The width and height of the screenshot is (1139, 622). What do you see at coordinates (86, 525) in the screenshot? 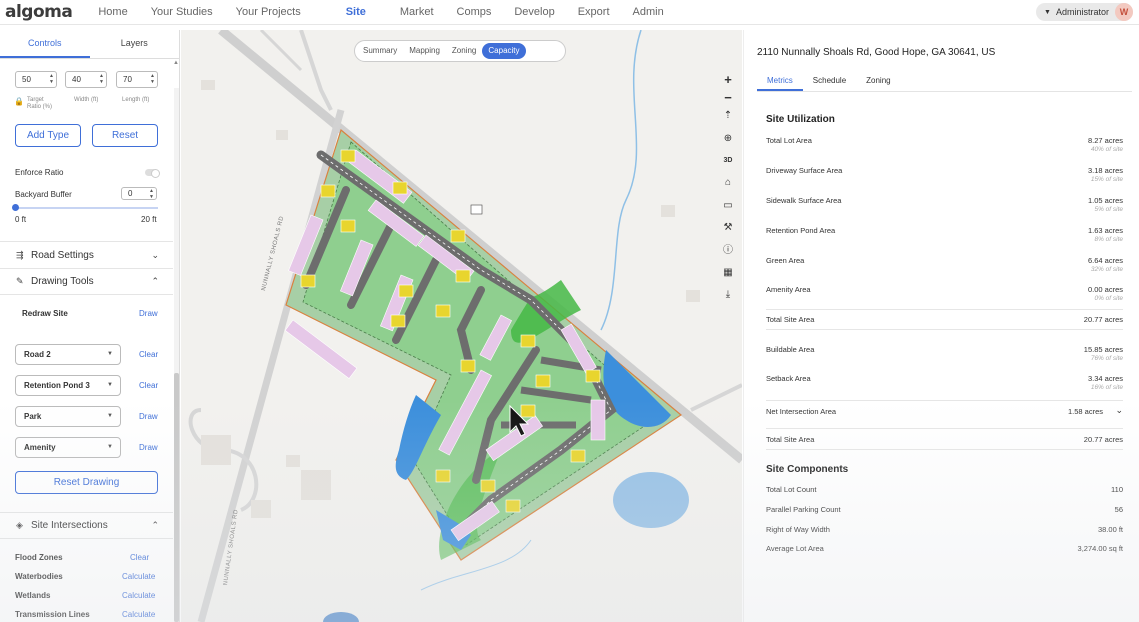
I see `site-intersections-section: ◈ Site Intersections ⌃` at bounding box center [86, 525].